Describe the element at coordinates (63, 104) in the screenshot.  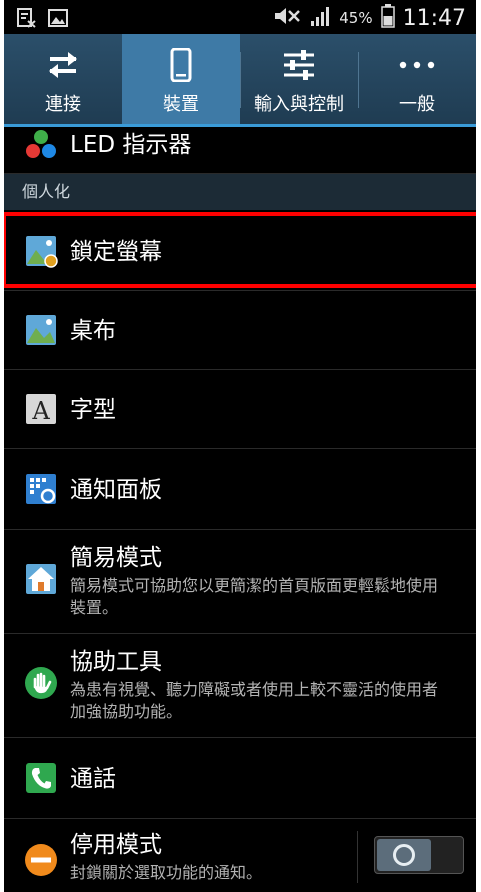
I see `tab-label: 連接` at that location.